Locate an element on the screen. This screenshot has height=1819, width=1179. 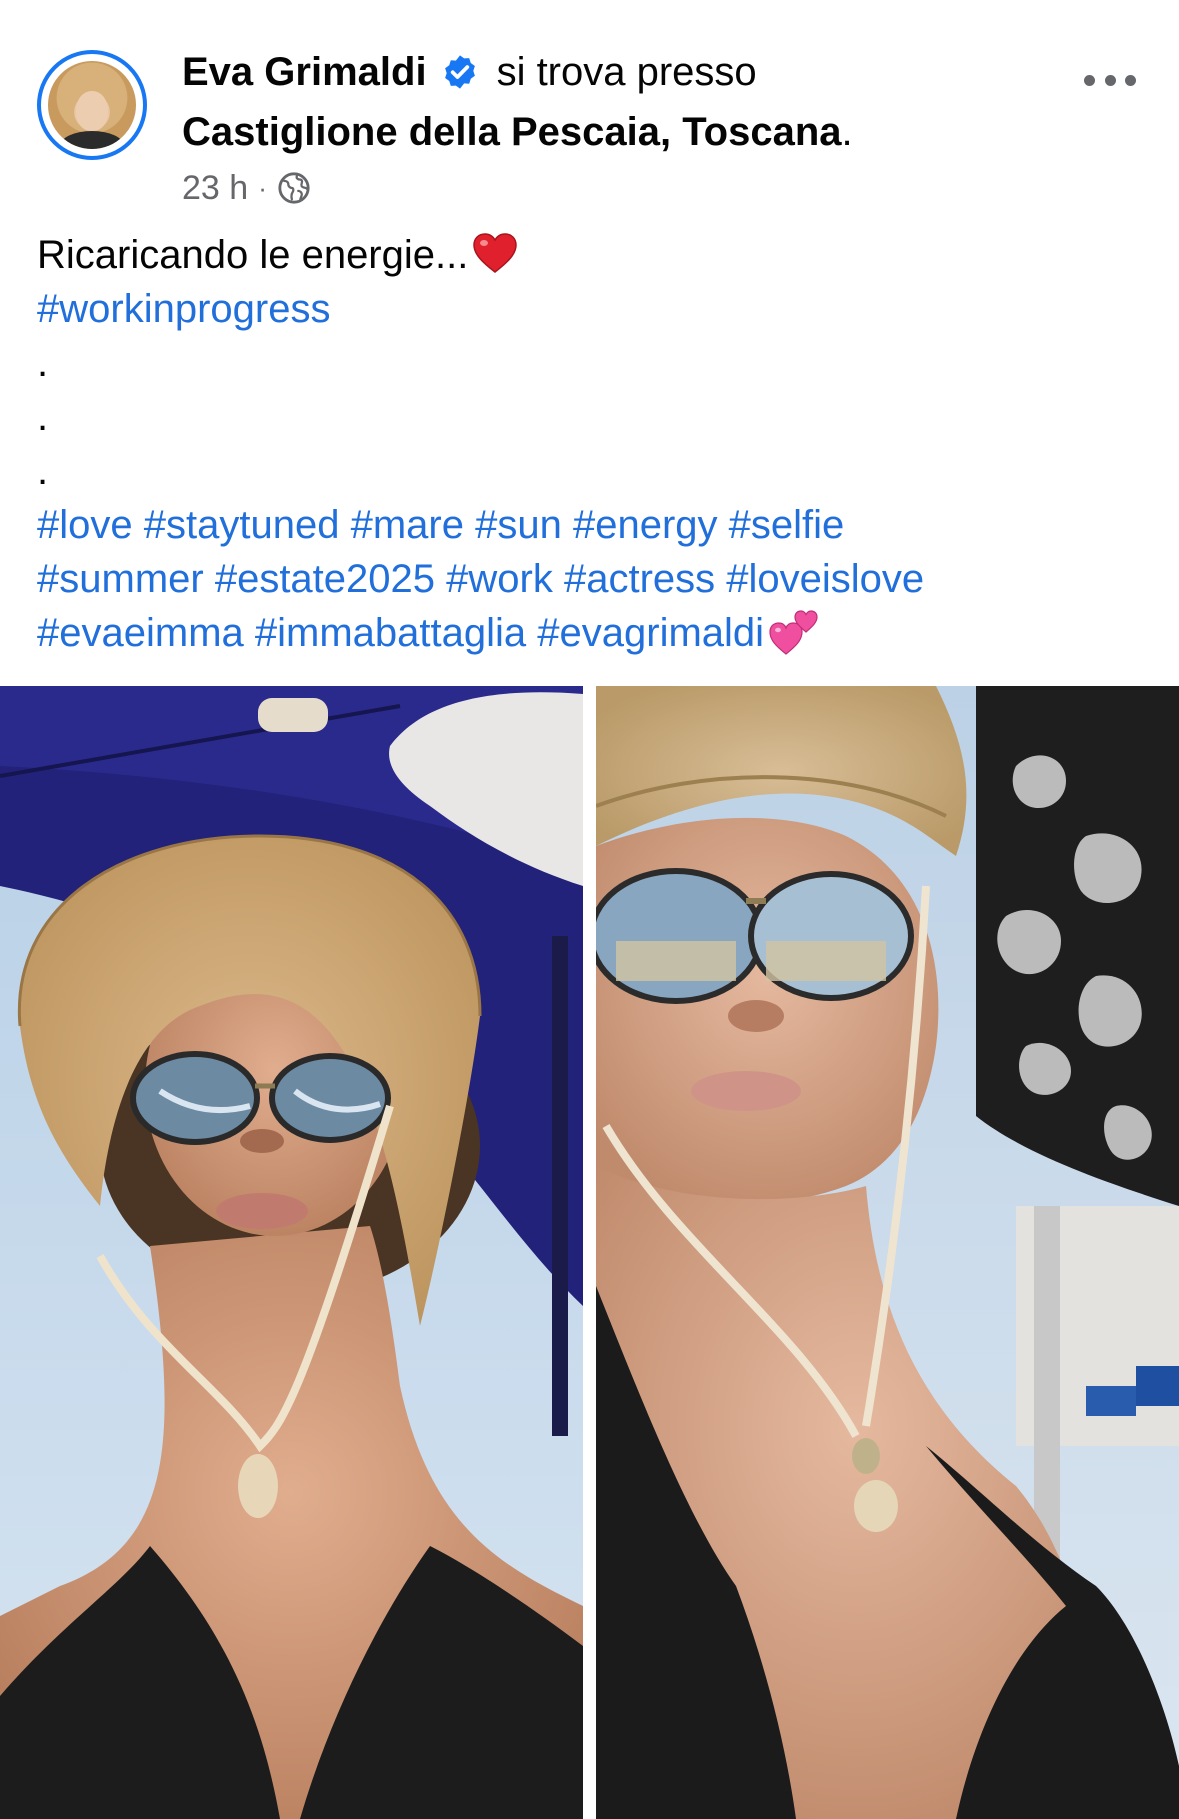
hashtag-link: #loveislove is located at coordinates (825, 579).